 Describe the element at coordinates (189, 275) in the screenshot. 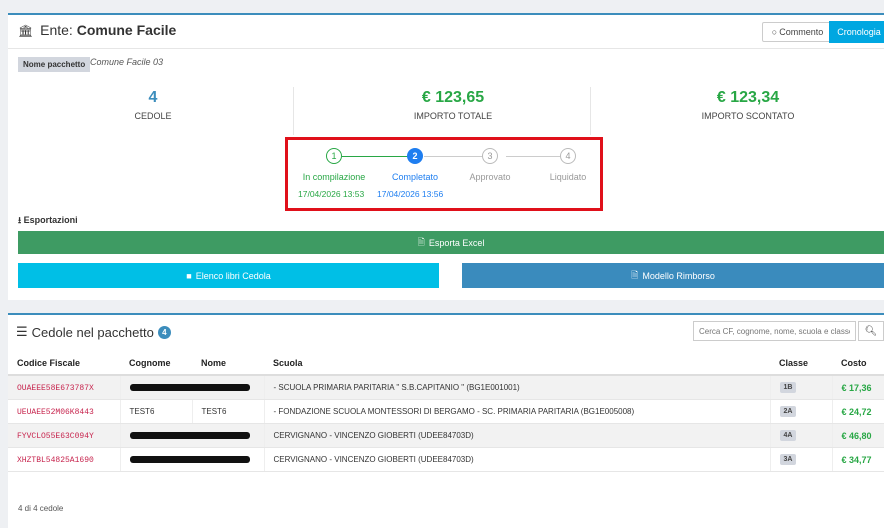

I see `book-icon: ■` at that location.